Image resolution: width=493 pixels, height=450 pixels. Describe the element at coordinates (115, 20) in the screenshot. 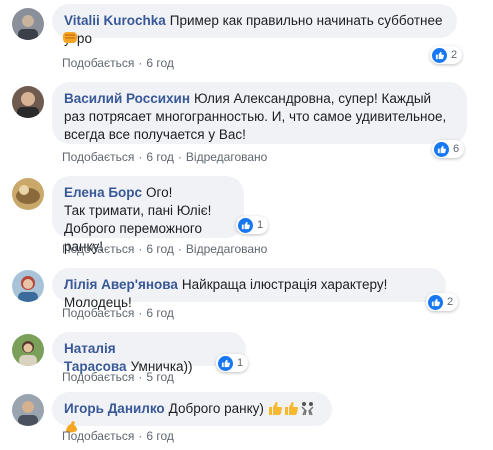

I see `comment-author: Vitalii Kurochka` at that location.